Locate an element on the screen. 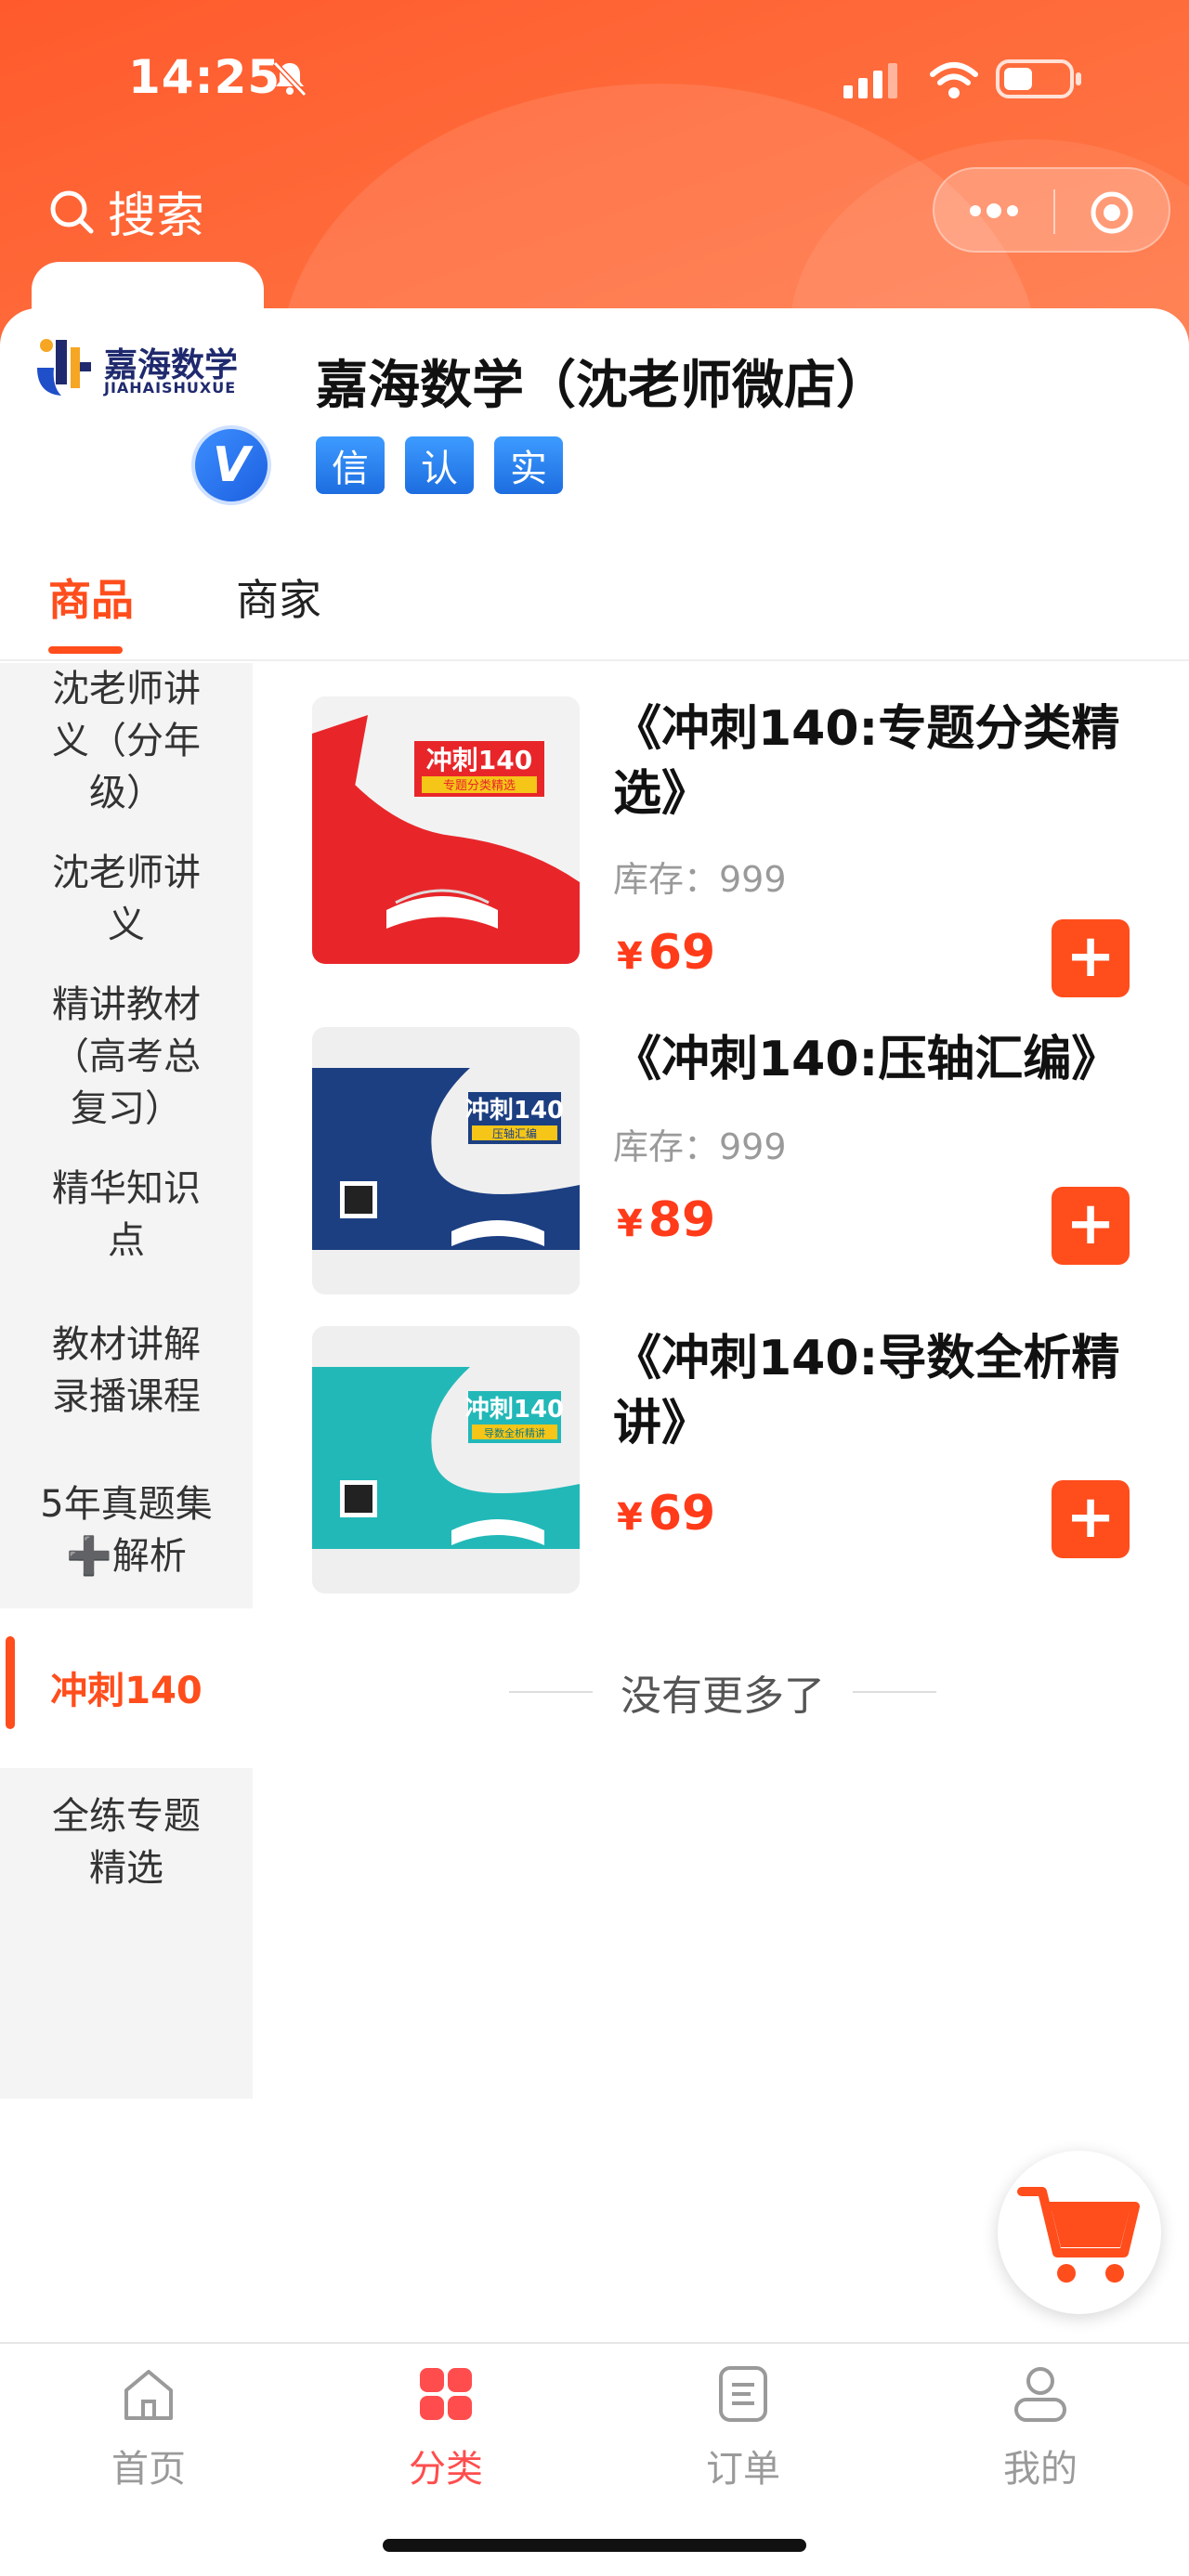  product-title-3: 《冲刺140:导数全析精讲》 is located at coordinates (882, 1391).